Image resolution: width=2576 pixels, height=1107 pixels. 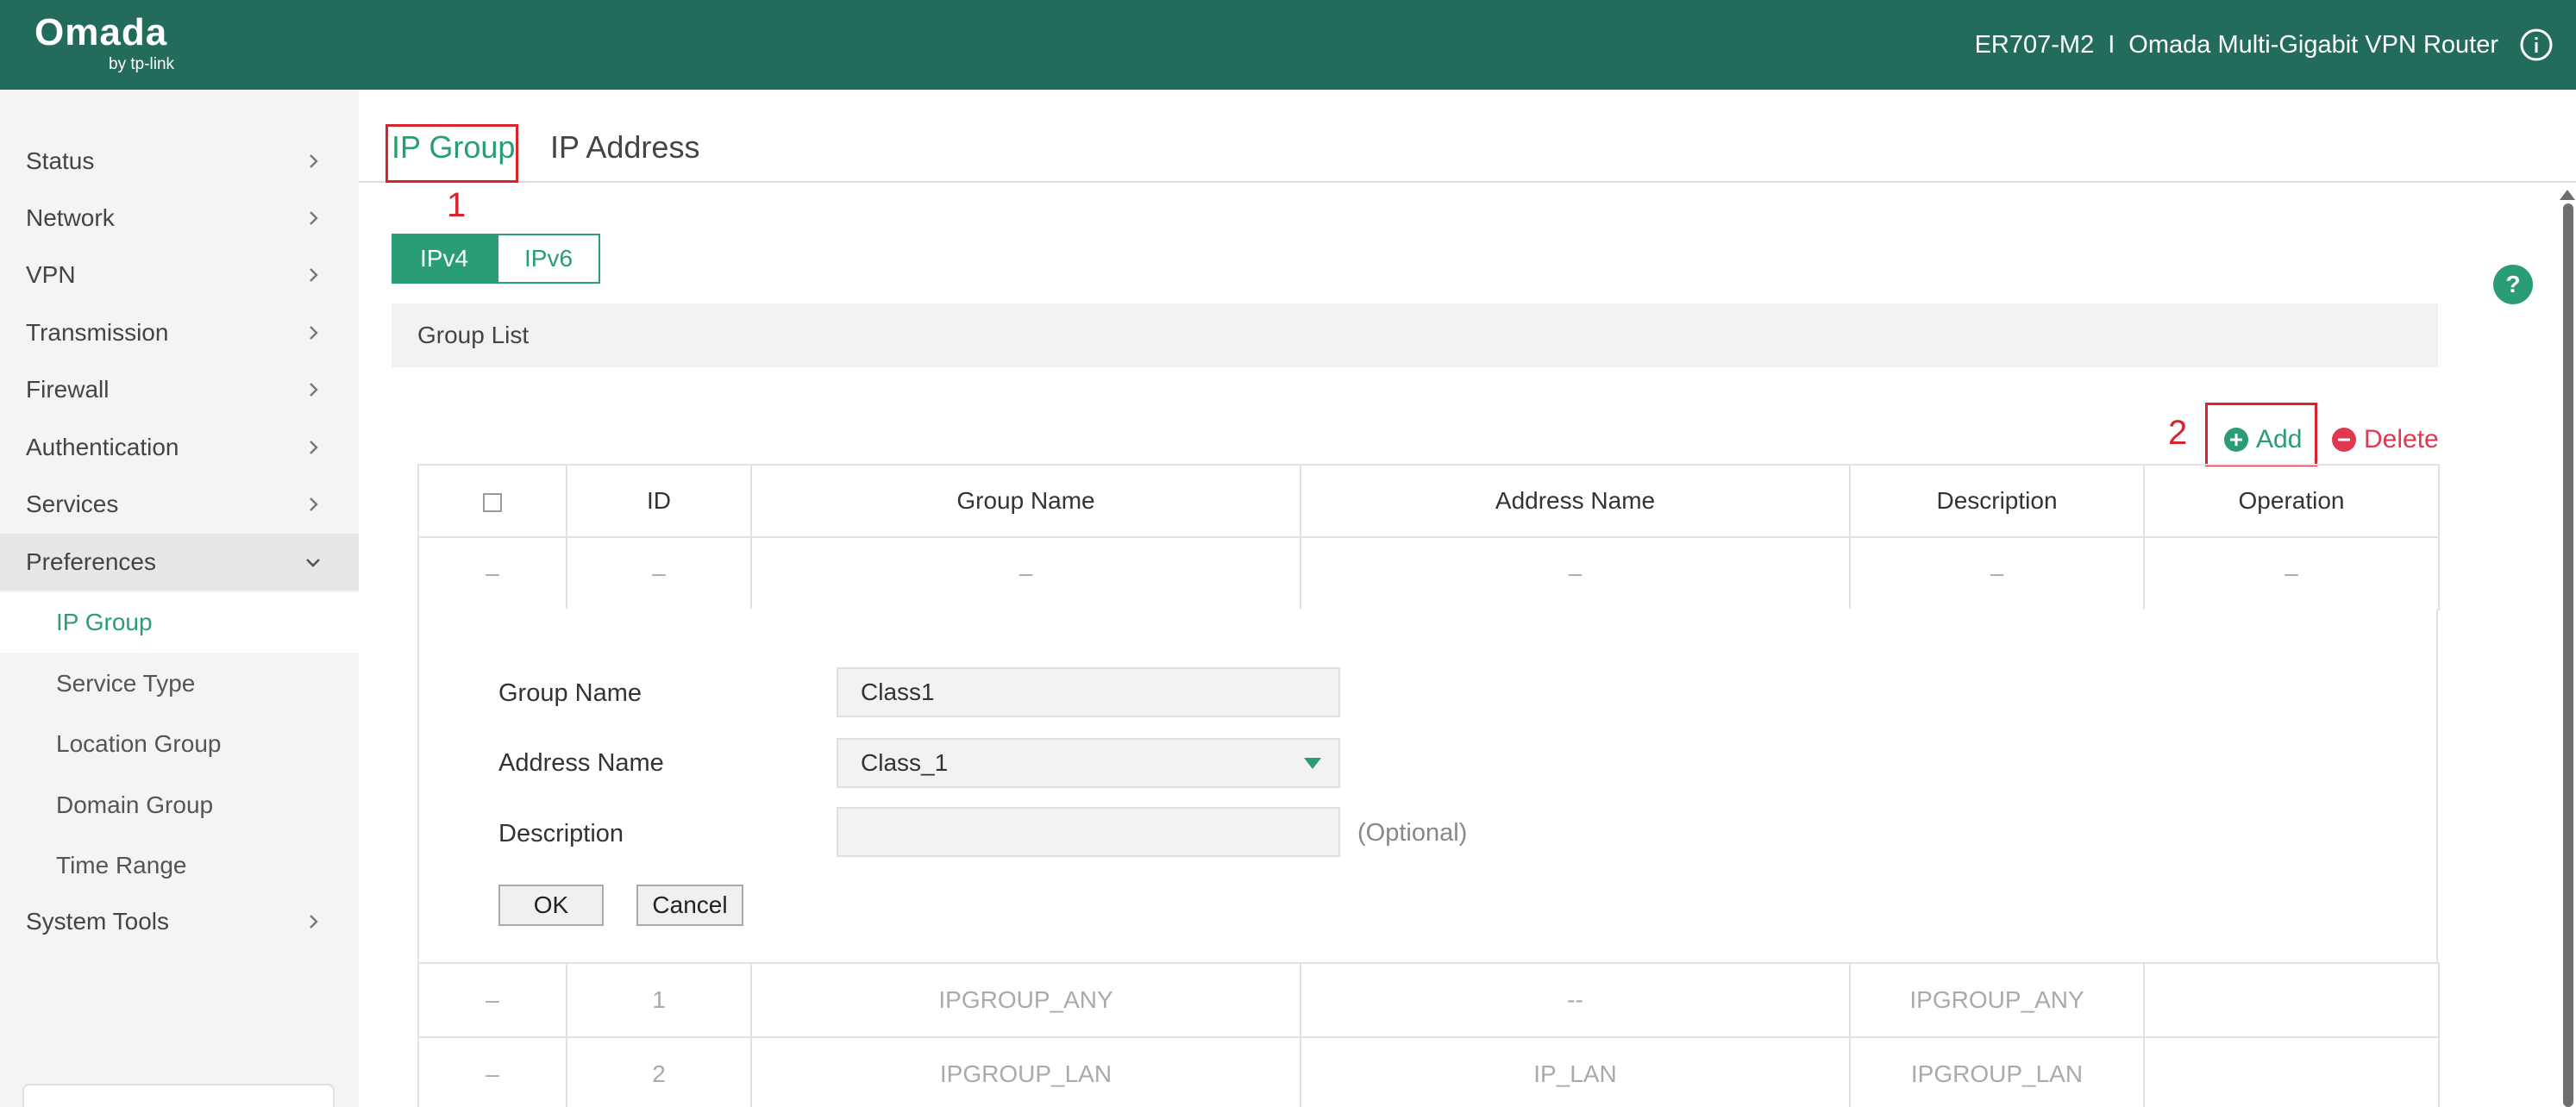 I want to click on plus-circle-icon, so click(x=2236, y=440).